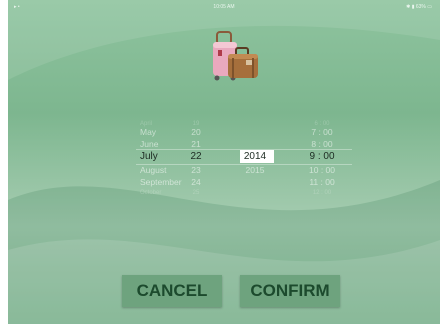 This screenshot has height=324, width=448. What do you see at coordinates (196, 193) in the screenshot?
I see `picker-day-item: 25` at bounding box center [196, 193].